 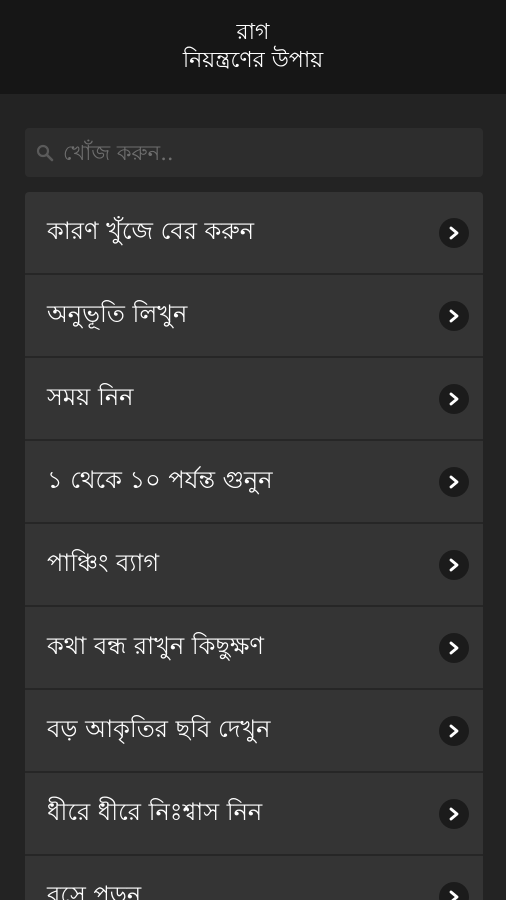 What do you see at coordinates (253, 60) in the screenshot?
I see `page-title-line2: নিয়ন্ত্রণের উপায়` at bounding box center [253, 60].